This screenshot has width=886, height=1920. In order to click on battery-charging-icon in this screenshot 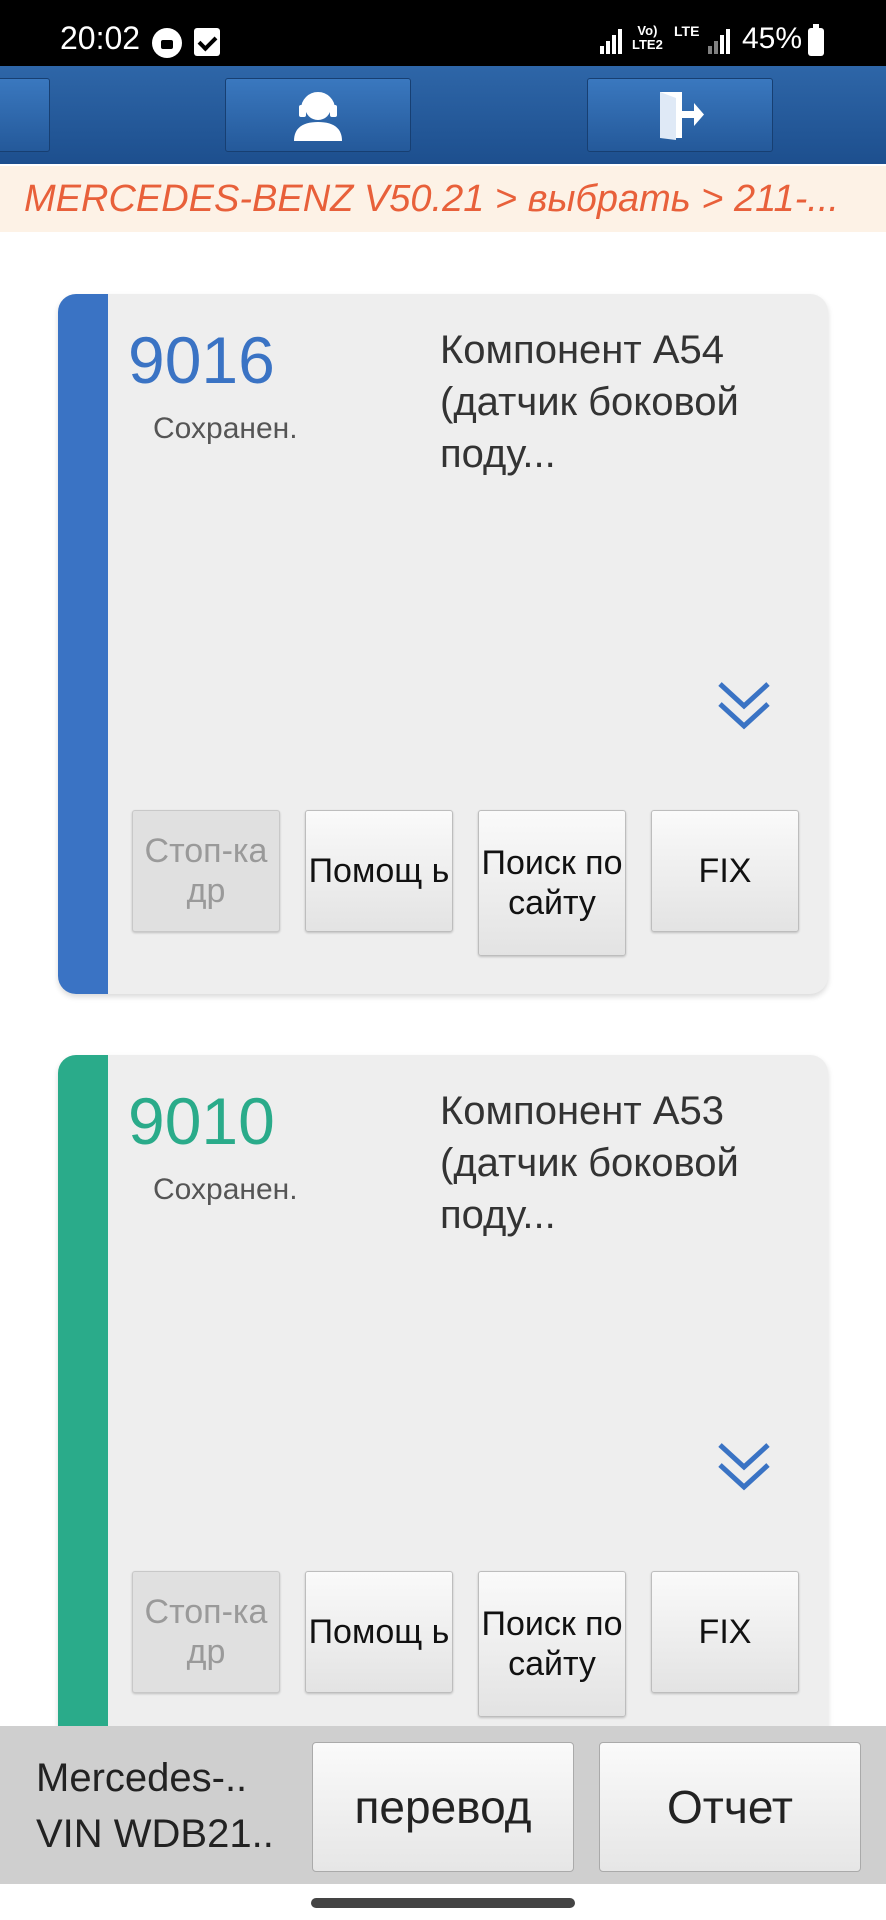, I will do `click(816, 40)`.